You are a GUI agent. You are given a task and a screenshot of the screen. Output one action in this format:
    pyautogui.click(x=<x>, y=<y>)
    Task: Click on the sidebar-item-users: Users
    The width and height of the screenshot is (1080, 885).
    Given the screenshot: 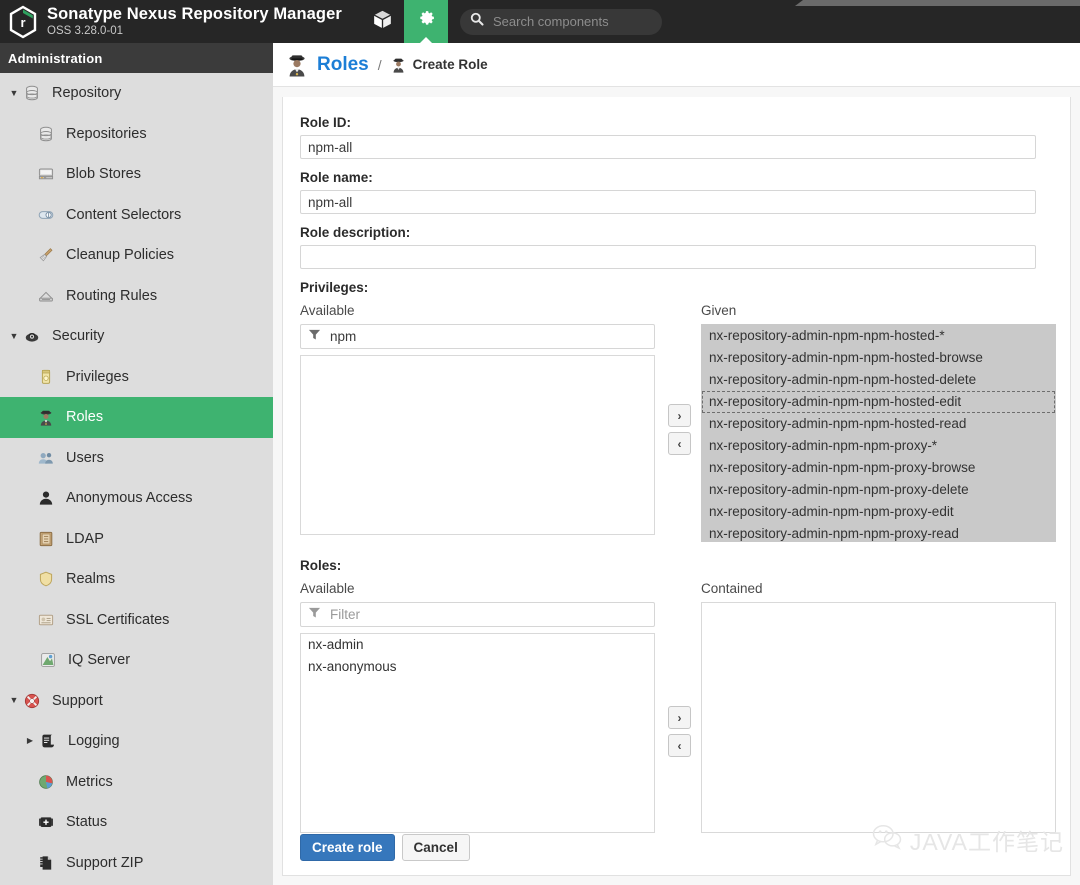 What is the action you would take?
    pyautogui.click(x=136, y=458)
    